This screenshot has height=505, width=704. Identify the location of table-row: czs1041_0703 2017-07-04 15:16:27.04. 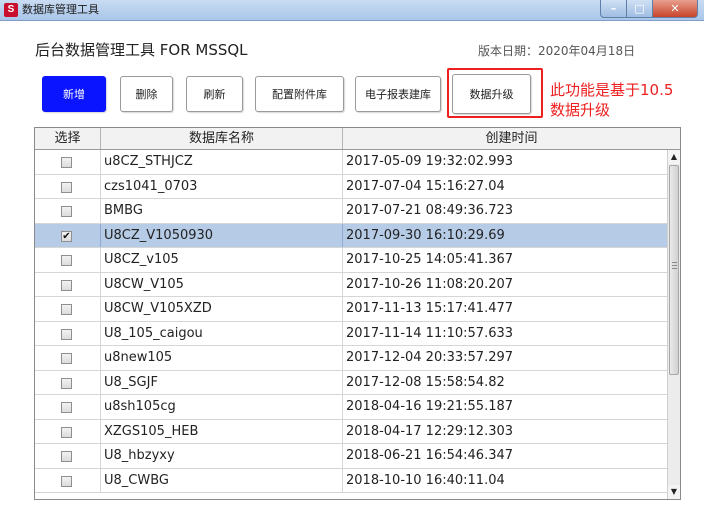
(351, 186).